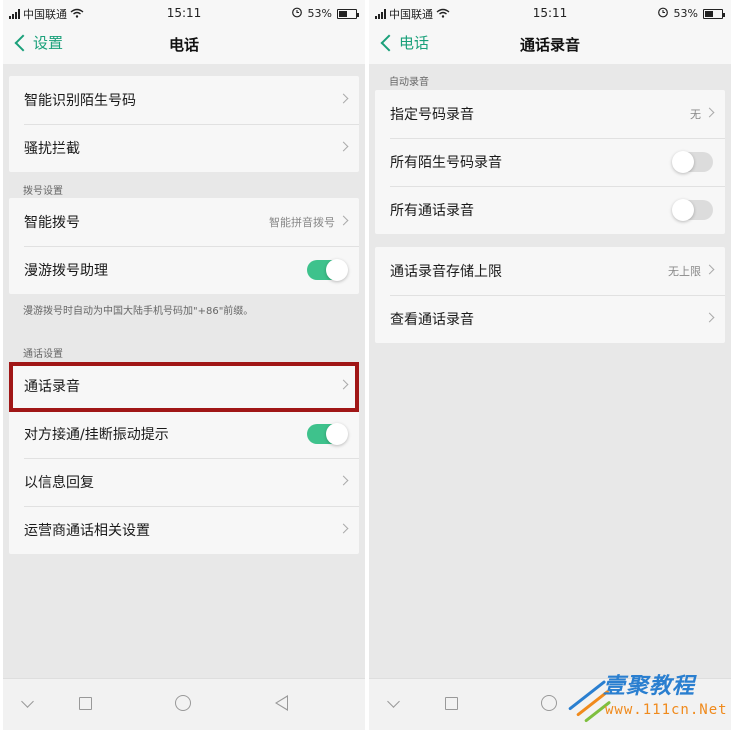 The width and height of the screenshot is (733, 730). I want to click on roaming-toggle, so click(327, 270).